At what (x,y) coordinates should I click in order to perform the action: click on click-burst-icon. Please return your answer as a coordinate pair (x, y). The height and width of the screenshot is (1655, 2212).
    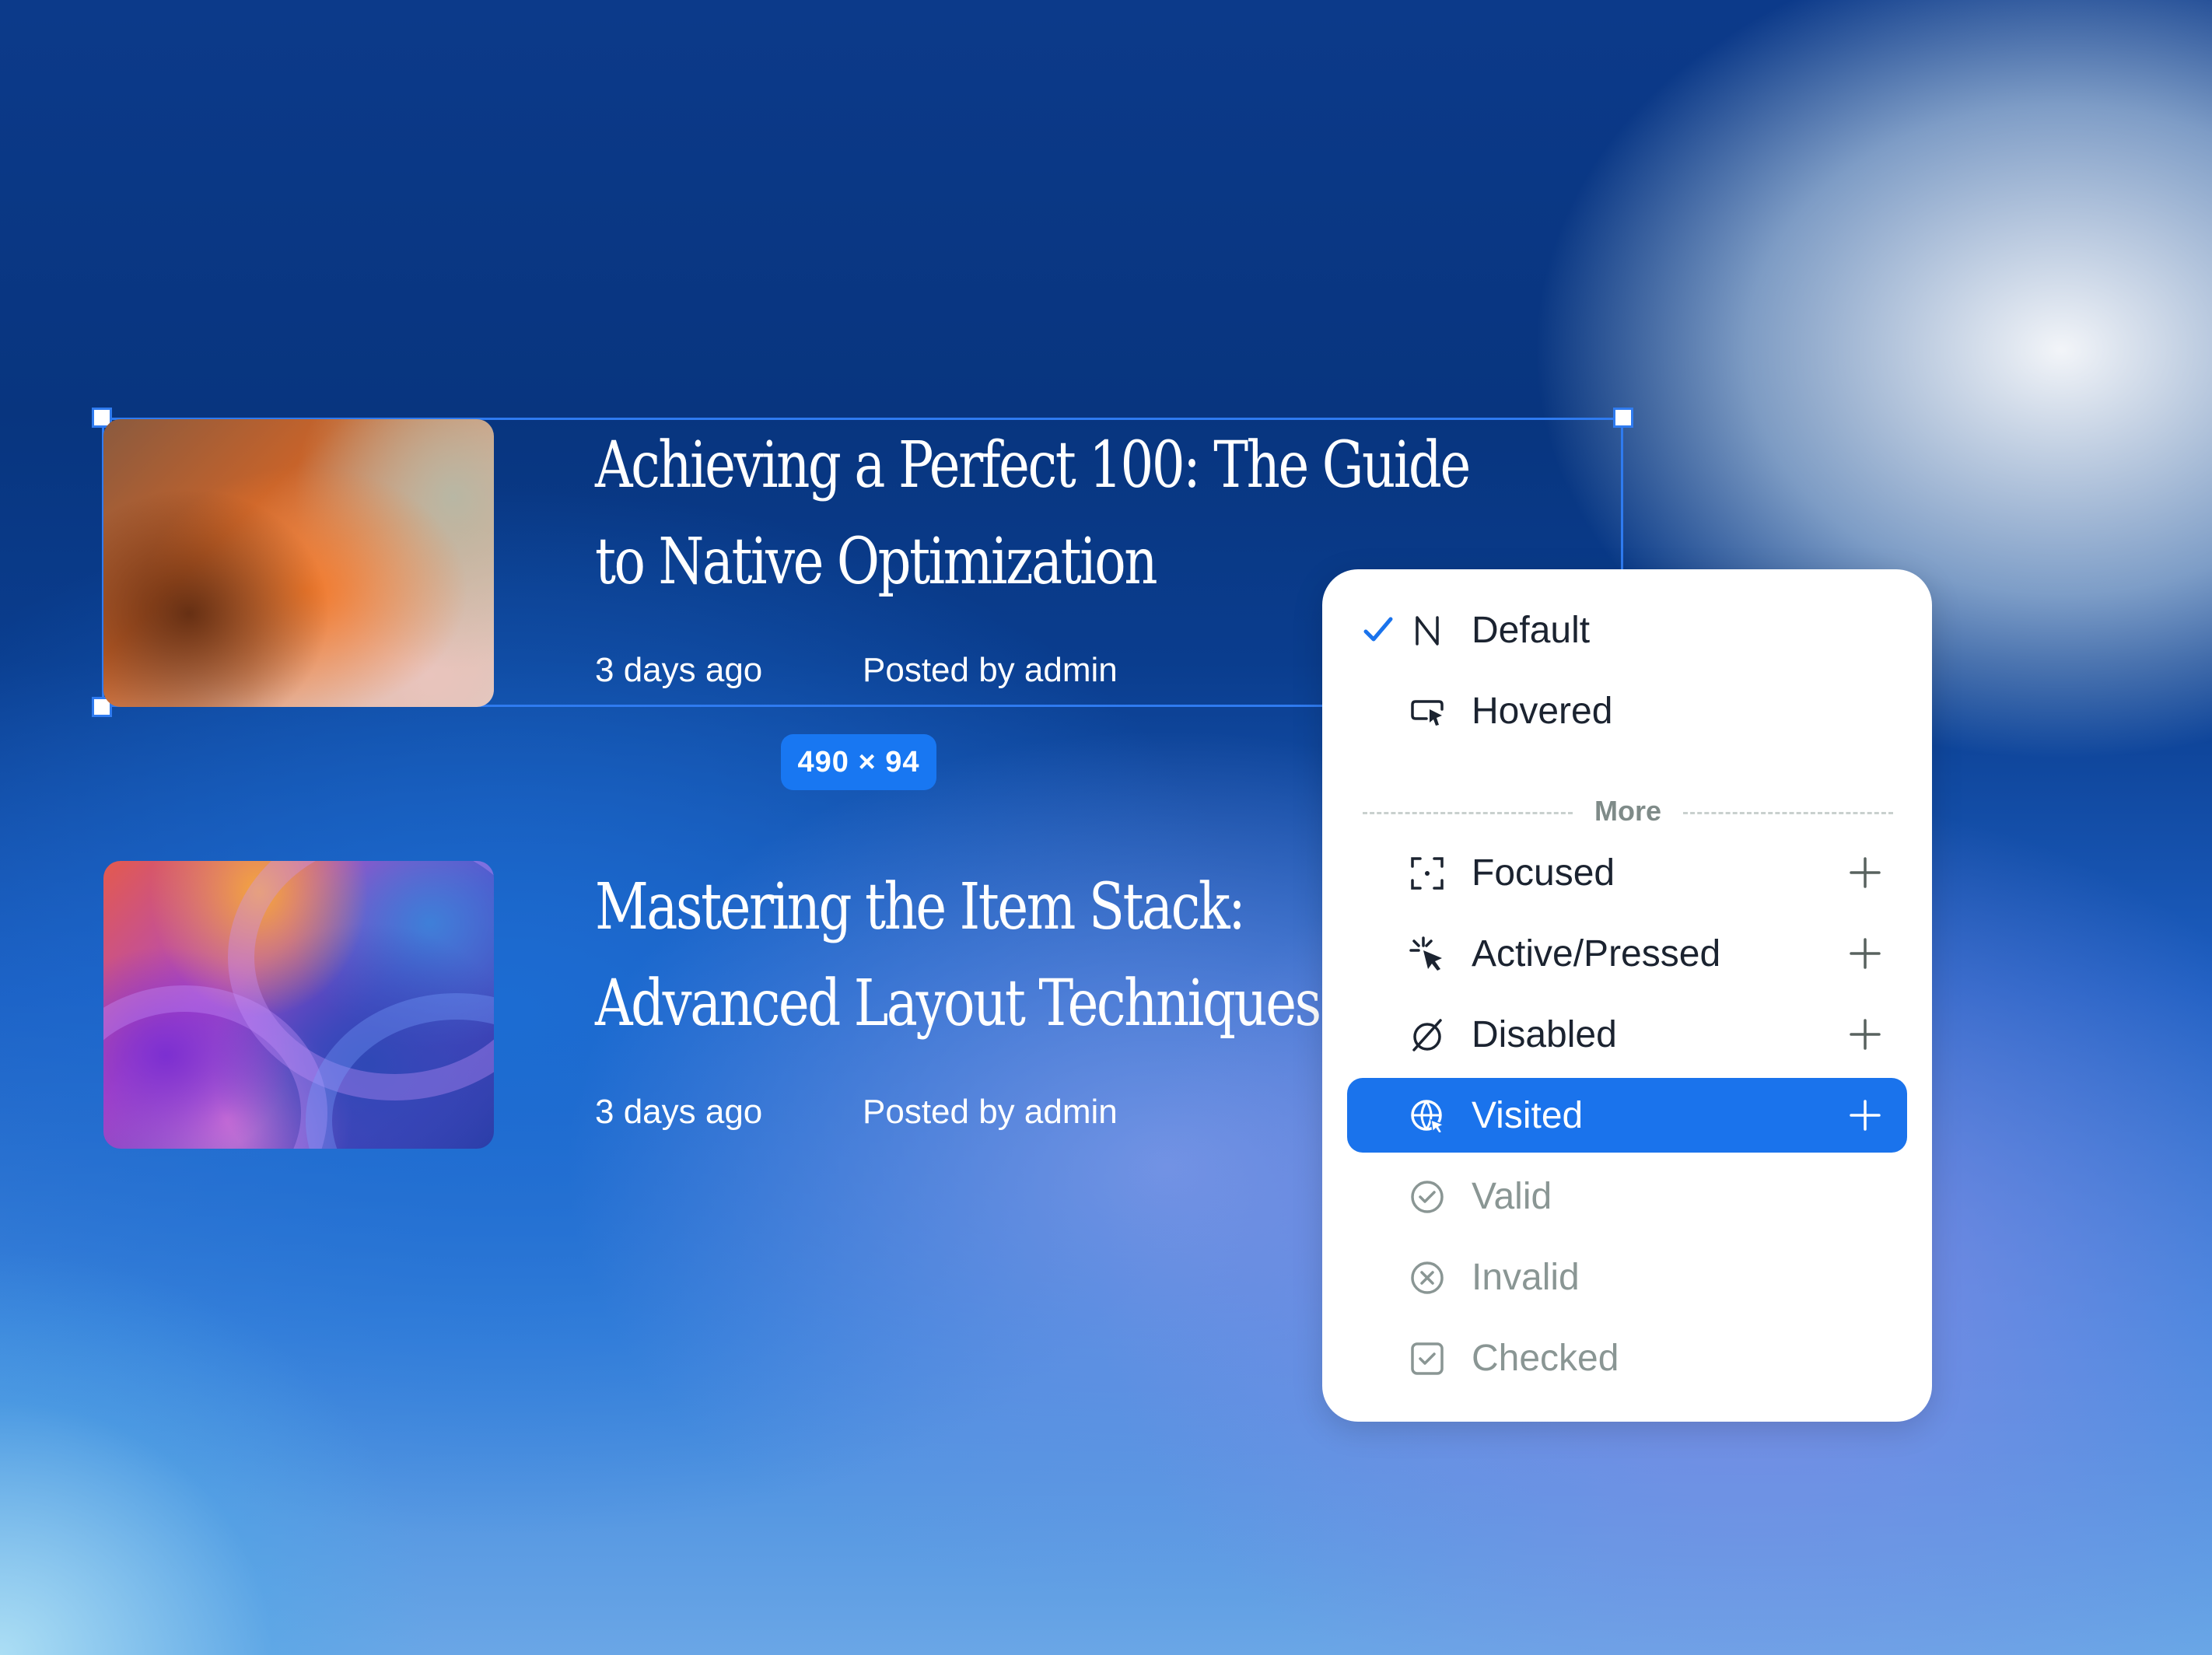
    Looking at the image, I should click on (1426, 954).